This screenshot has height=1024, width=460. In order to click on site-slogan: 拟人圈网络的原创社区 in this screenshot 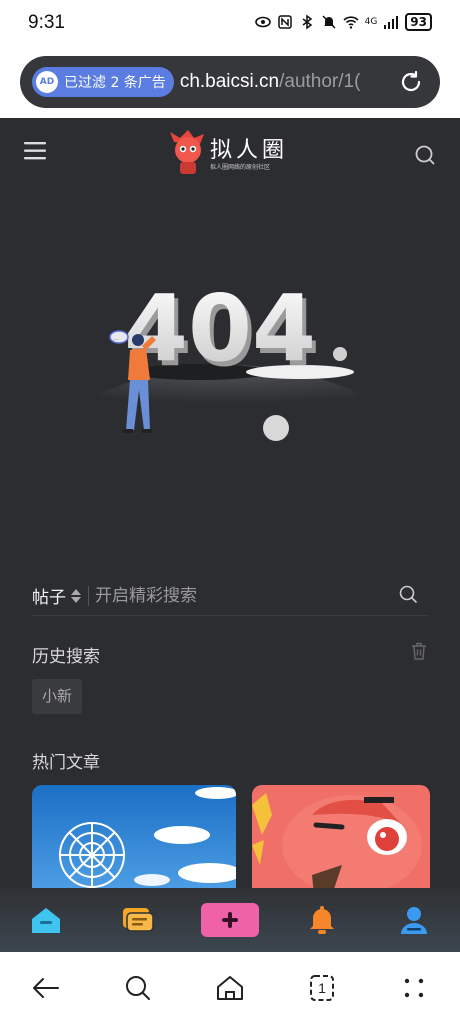, I will do `click(240, 167)`.